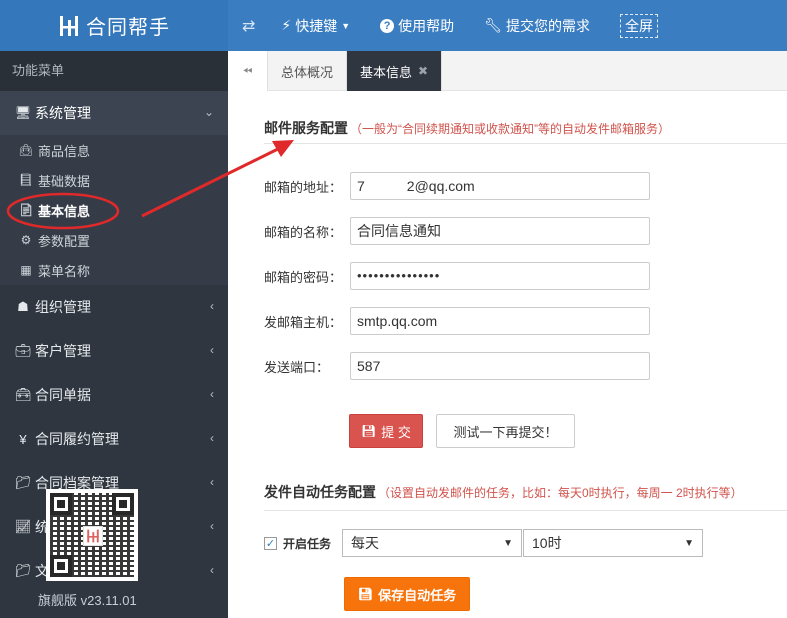 This screenshot has height=618, width=787. Describe the element at coordinates (23, 350) in the screenshot. I see `briefcase-icon: 💼︎` at that location.